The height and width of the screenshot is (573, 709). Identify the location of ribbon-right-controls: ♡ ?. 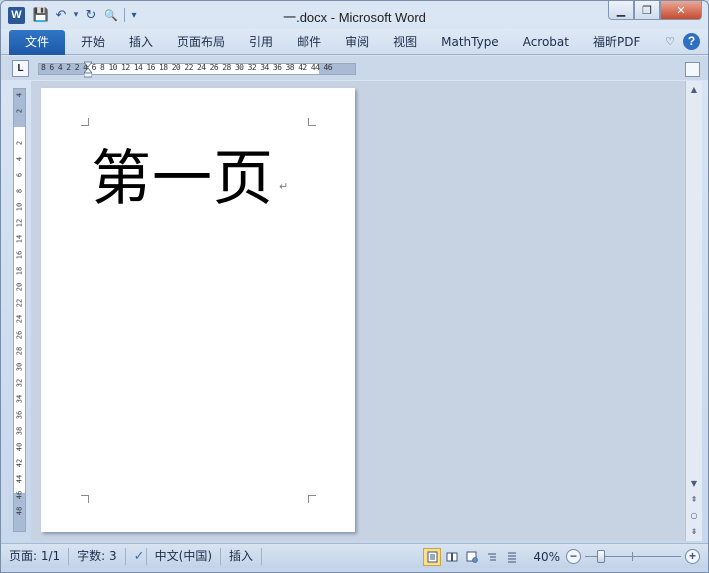
(682, 41).